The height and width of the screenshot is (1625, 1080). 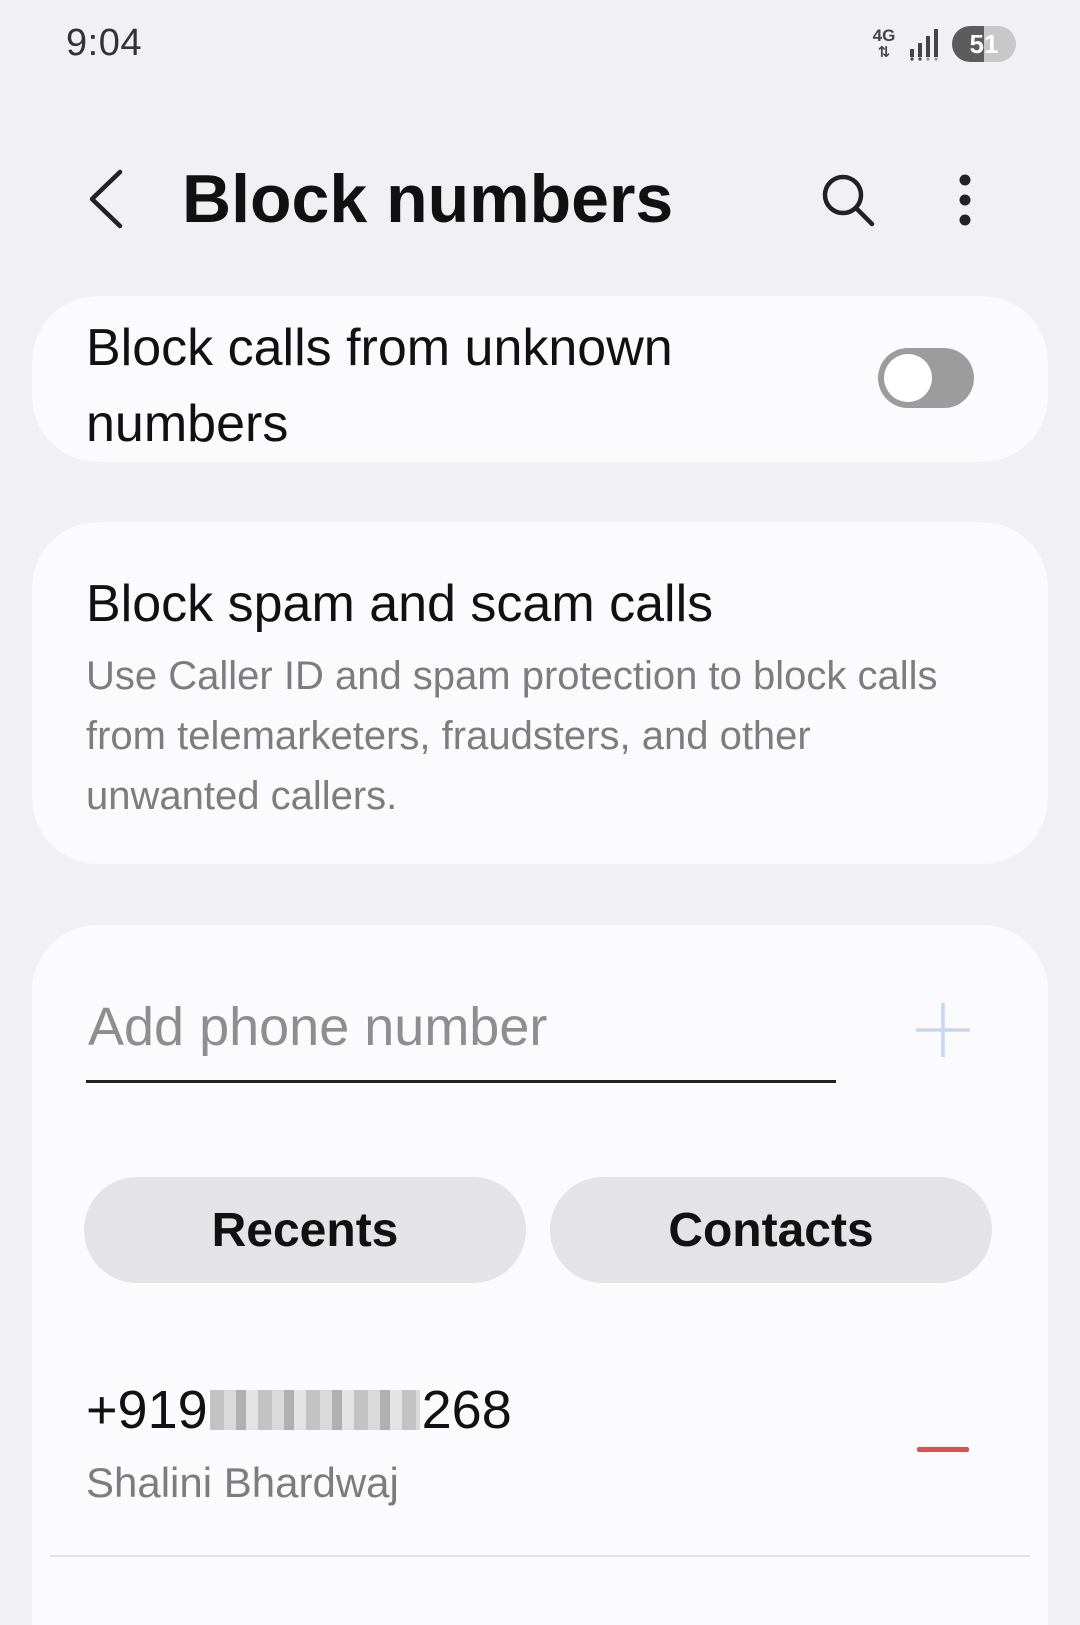 What do you see at coordinates (466, 1410) in the screenshot?
I see `number-suffix: 268` at bounding box center [466, 1410].